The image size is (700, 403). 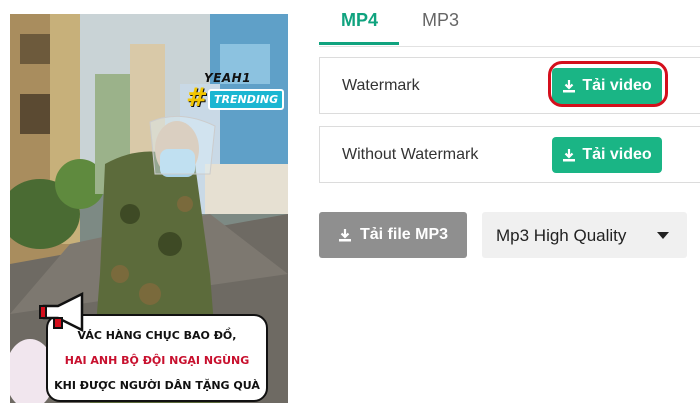 I want to click on caption-line-2: HAI ANH BỘ ĐỘI NGẠI NGÙNG, so click(x=157, y=360).